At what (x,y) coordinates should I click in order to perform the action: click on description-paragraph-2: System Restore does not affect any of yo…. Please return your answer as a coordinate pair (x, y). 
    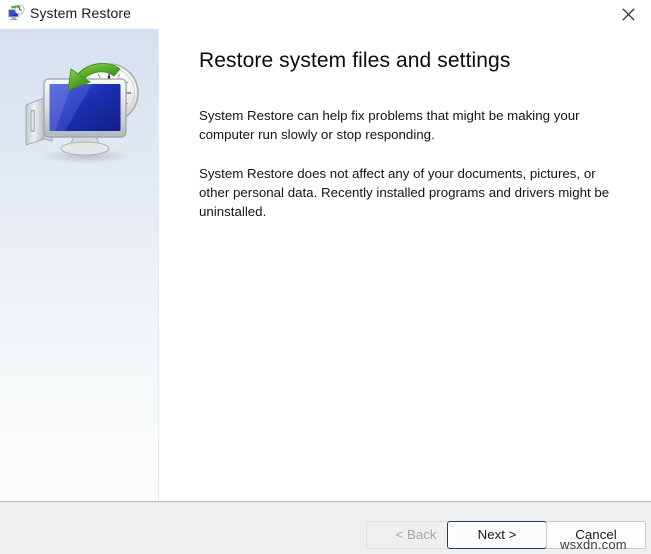
    Looking at the image, I should click on (404, 192).